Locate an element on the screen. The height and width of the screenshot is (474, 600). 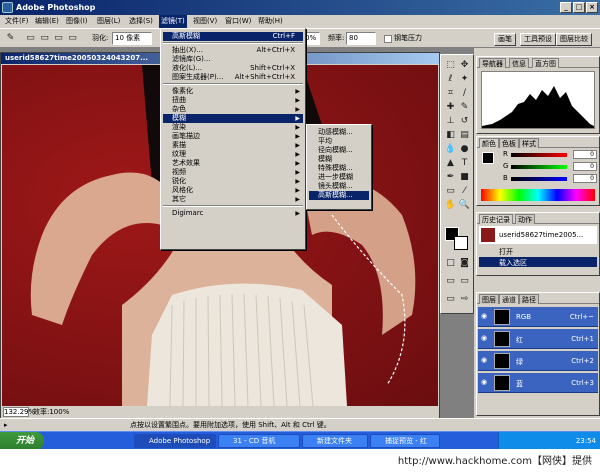
blur-submenu-item: 进一步模糊 is located at coordinates (339, 177).